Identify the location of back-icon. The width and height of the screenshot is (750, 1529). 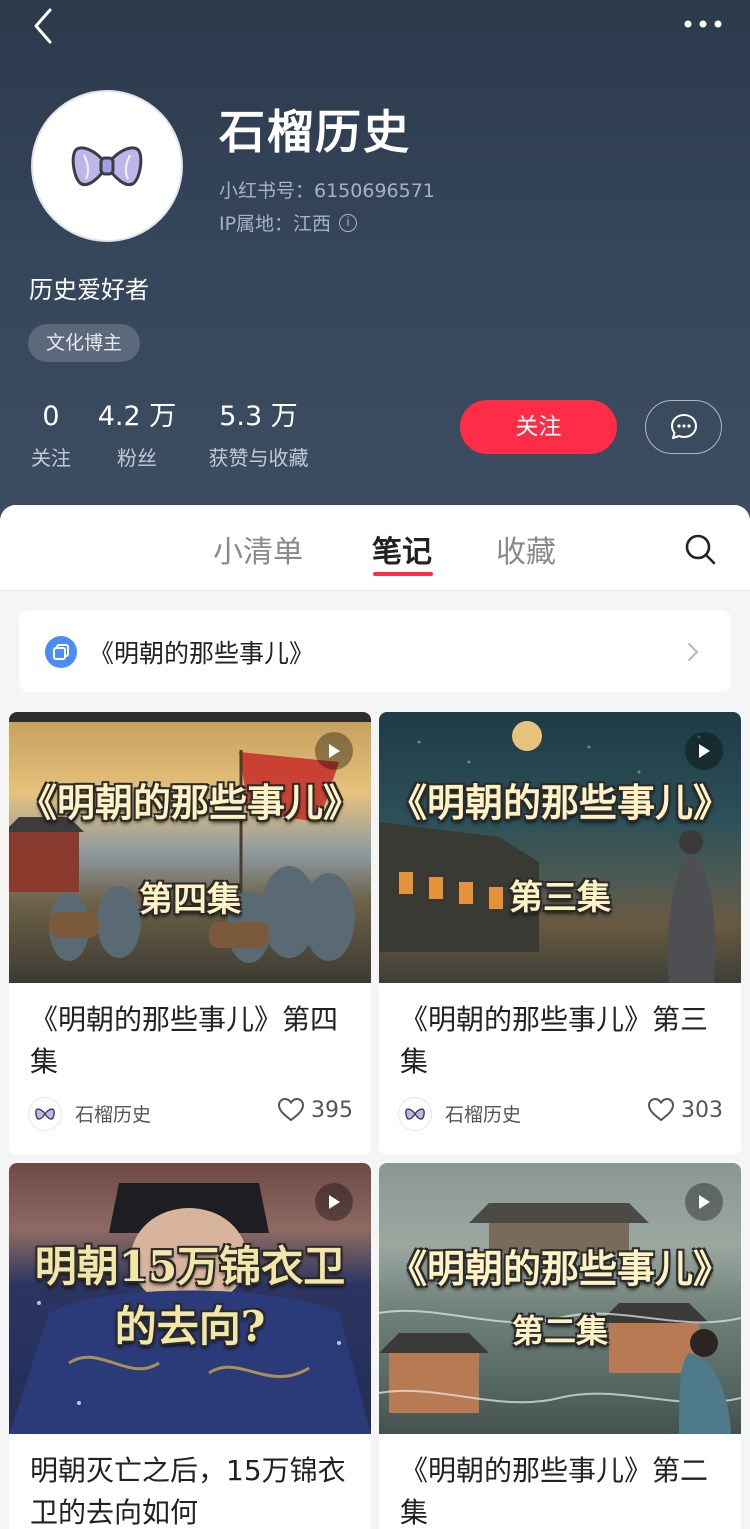
(43, 26).